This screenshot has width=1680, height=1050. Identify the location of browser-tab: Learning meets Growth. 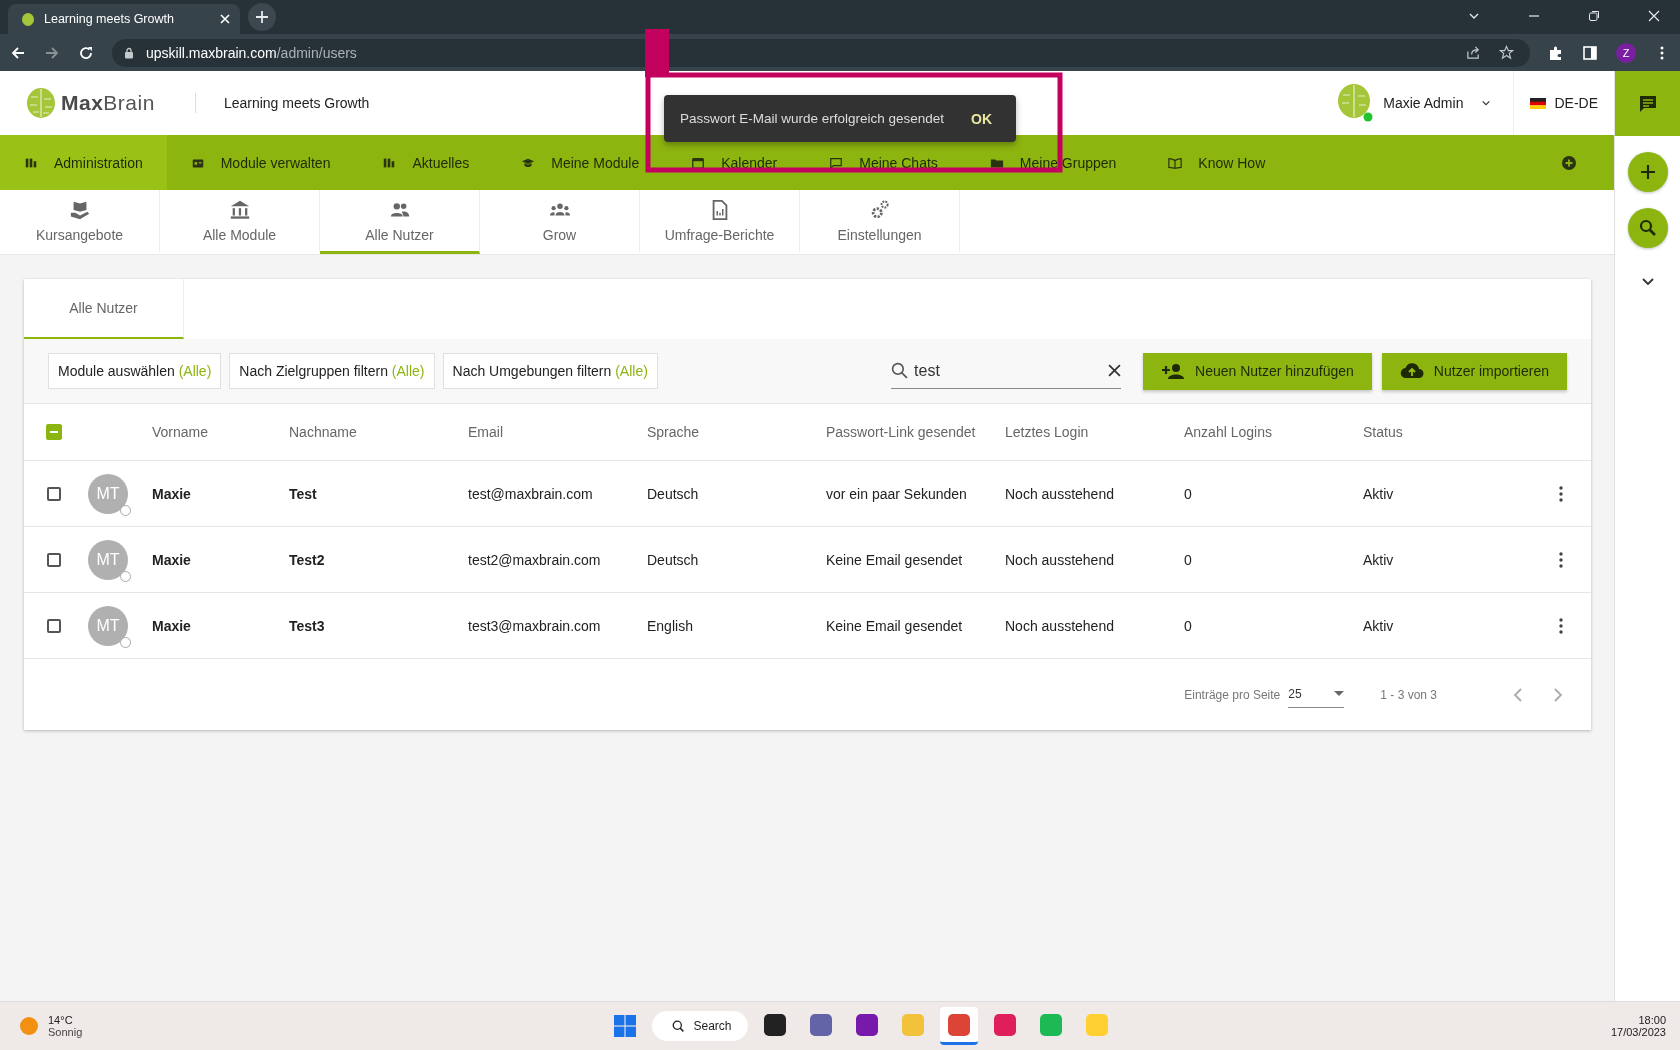
(124, 19).